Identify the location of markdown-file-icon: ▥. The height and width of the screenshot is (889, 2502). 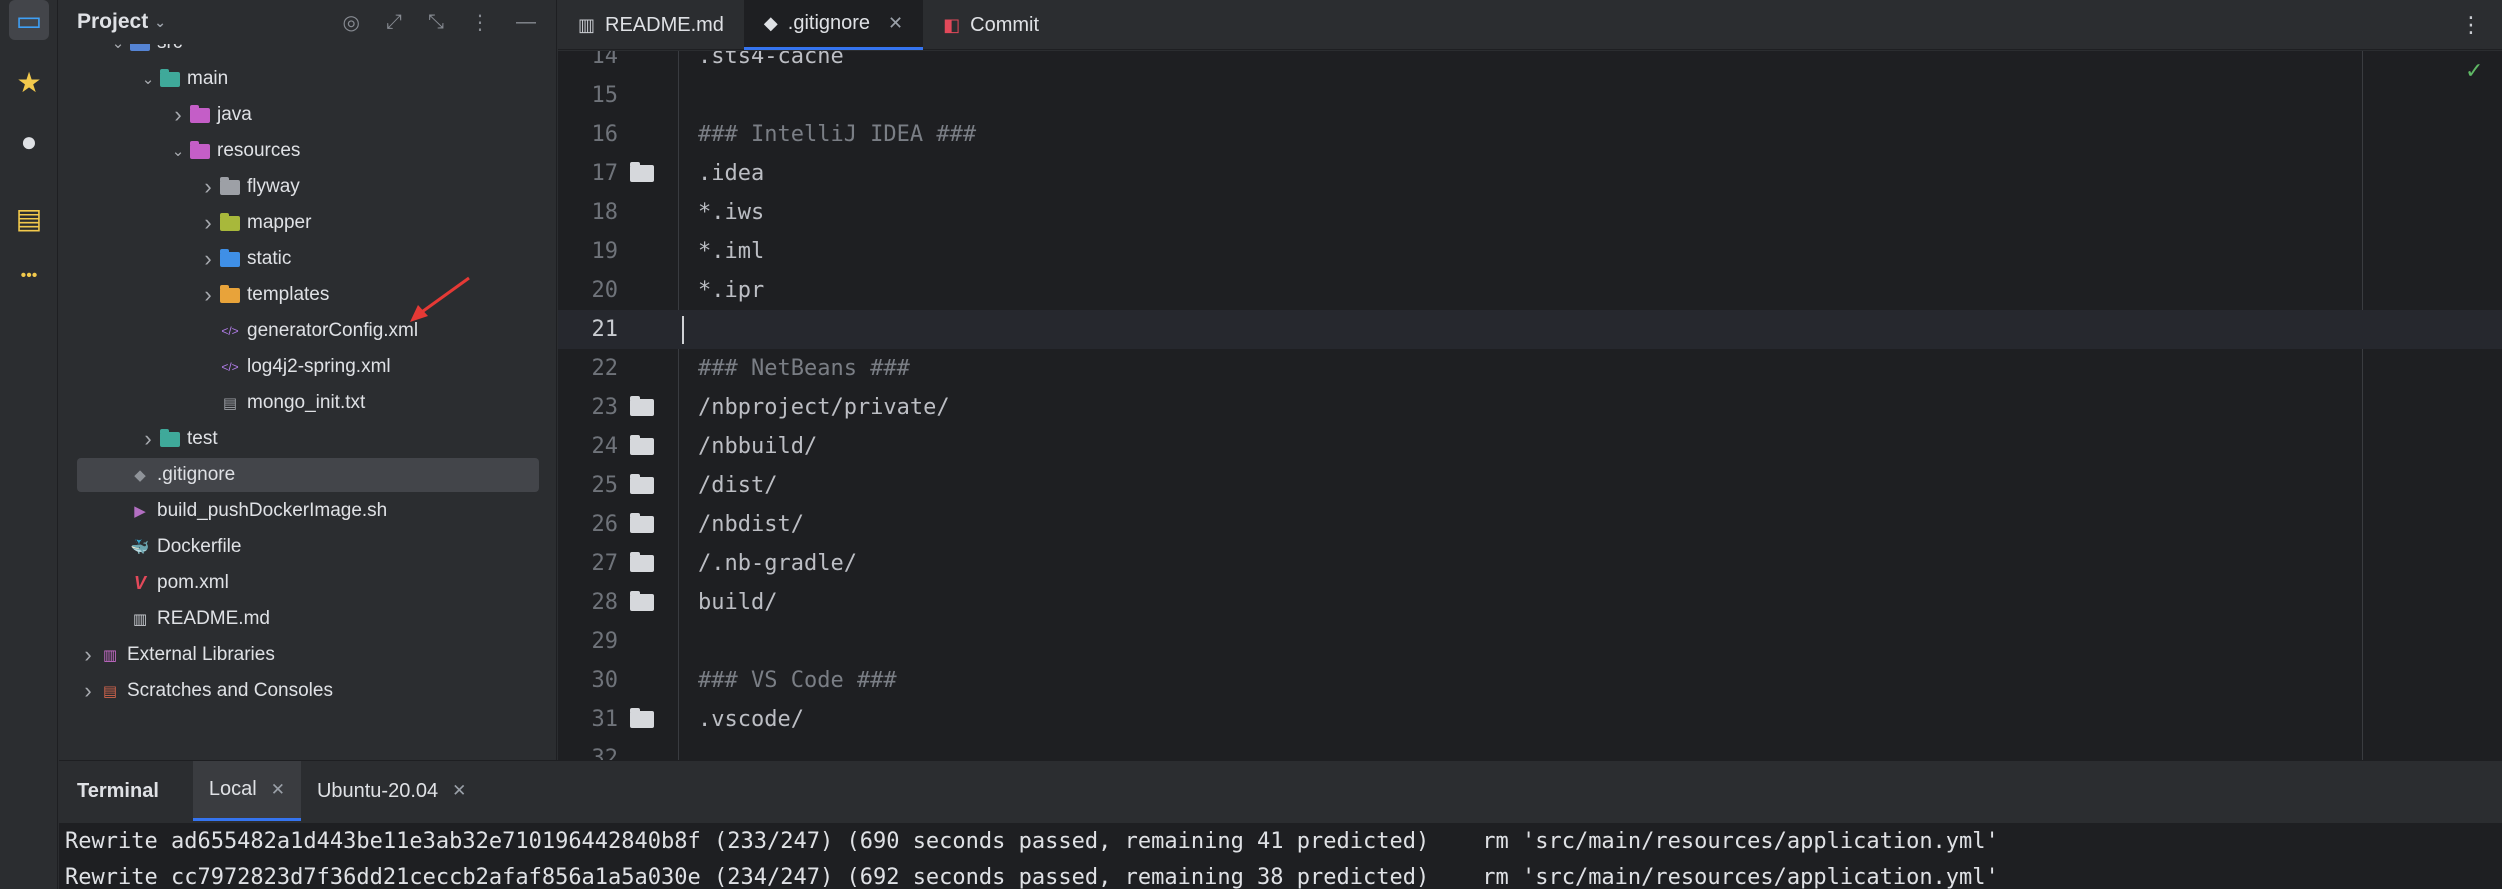
(140, 619).